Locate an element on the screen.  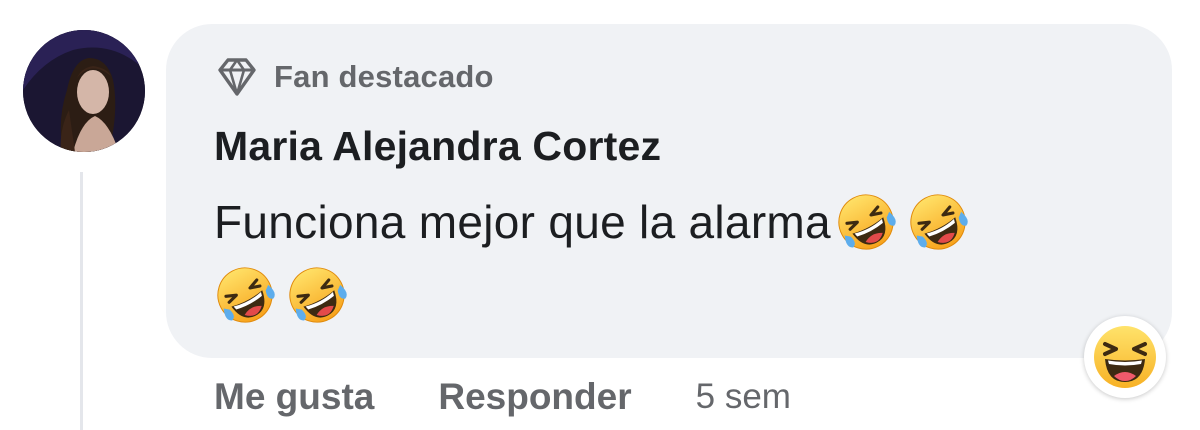
top-fan-badge: Fan destacado is located at coordinates (354, 77).